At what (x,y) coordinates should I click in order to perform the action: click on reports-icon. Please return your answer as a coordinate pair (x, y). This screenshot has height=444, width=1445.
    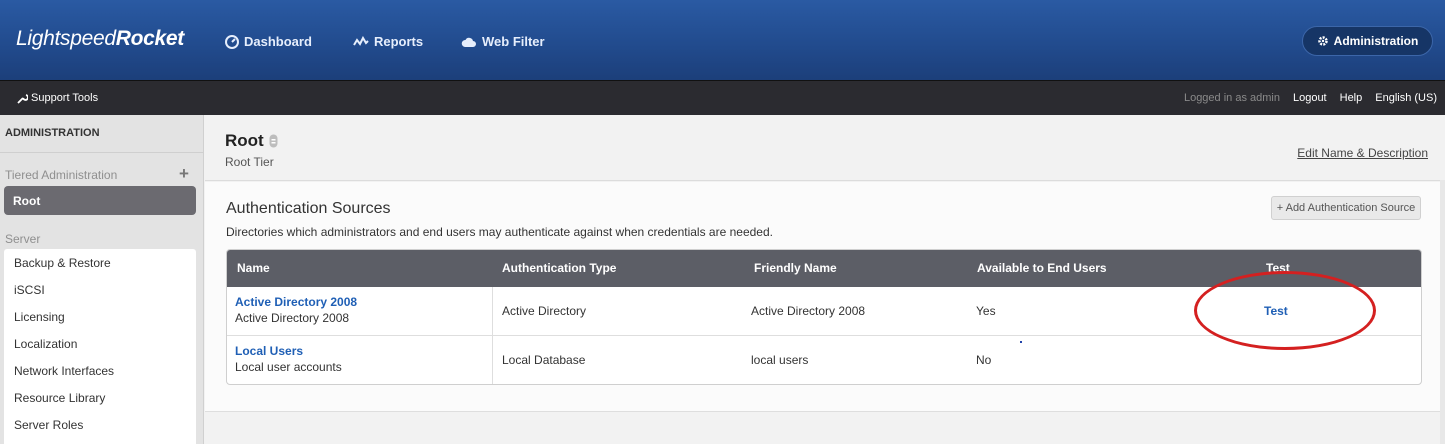
    Looking at the image, I should click on (361, 40).